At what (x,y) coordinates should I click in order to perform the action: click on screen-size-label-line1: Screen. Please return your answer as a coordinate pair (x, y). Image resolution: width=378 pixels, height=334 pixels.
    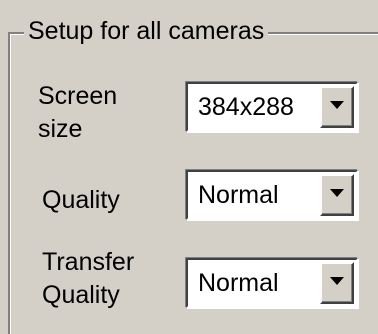
    Looking at the image, I should click on (78, 96).